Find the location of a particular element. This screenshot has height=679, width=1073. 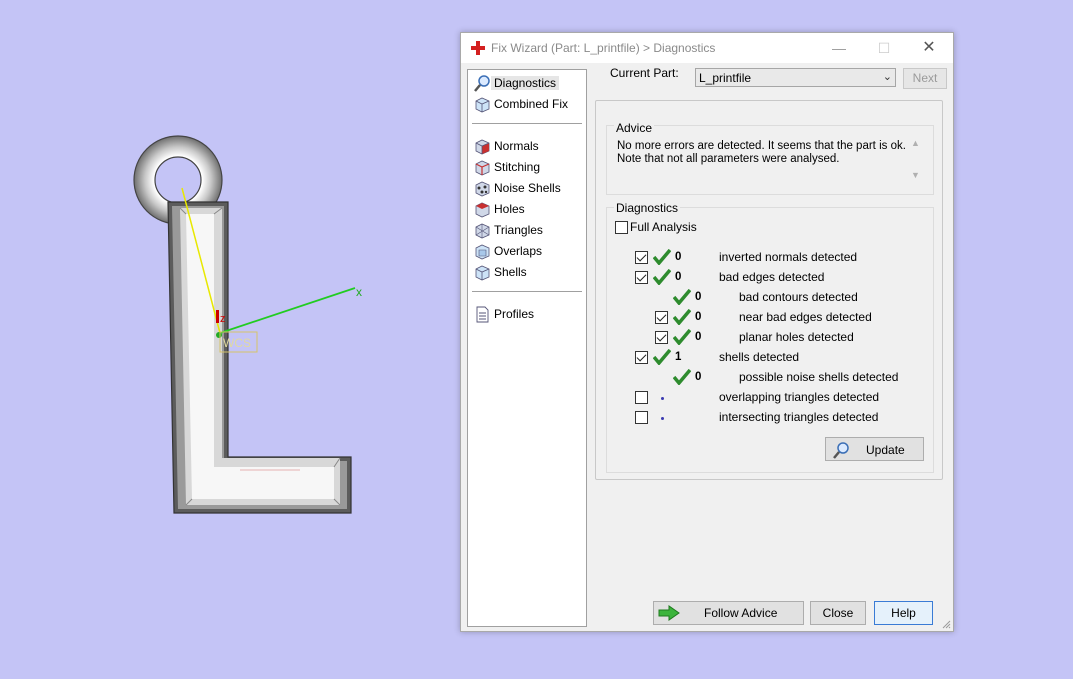

green-arrow-icon is located at coordinates (669, 613).